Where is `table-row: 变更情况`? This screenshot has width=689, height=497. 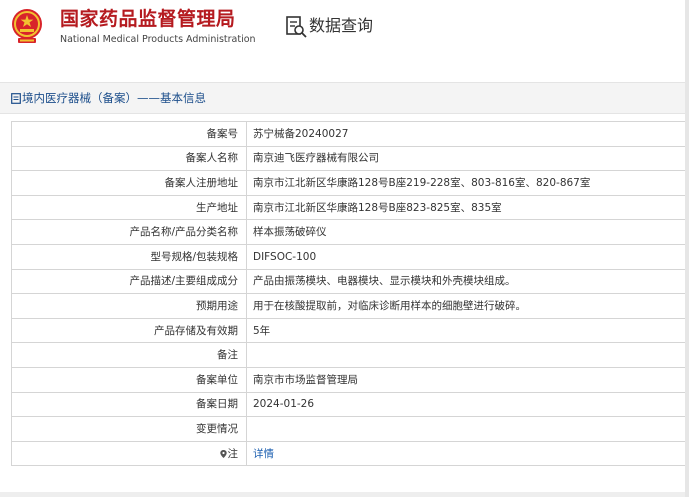 table-row: 变更情况 is located at coordinates (350, 429).